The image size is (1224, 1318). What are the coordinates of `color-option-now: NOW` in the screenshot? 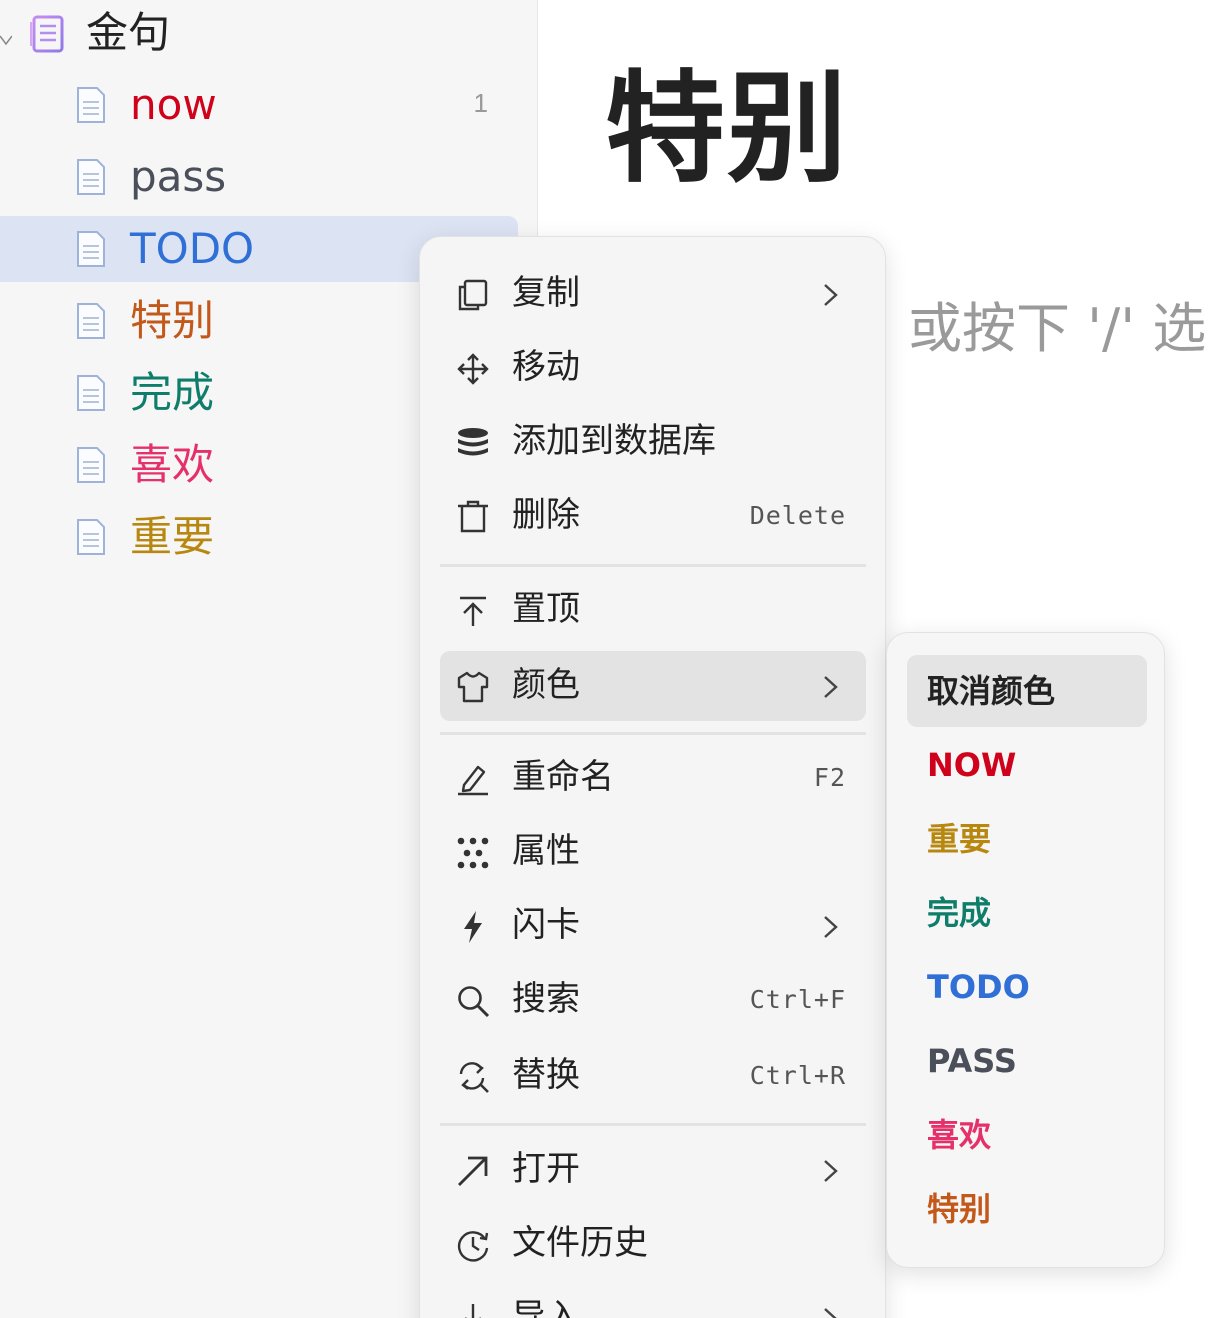 It's located at (1027, 765).